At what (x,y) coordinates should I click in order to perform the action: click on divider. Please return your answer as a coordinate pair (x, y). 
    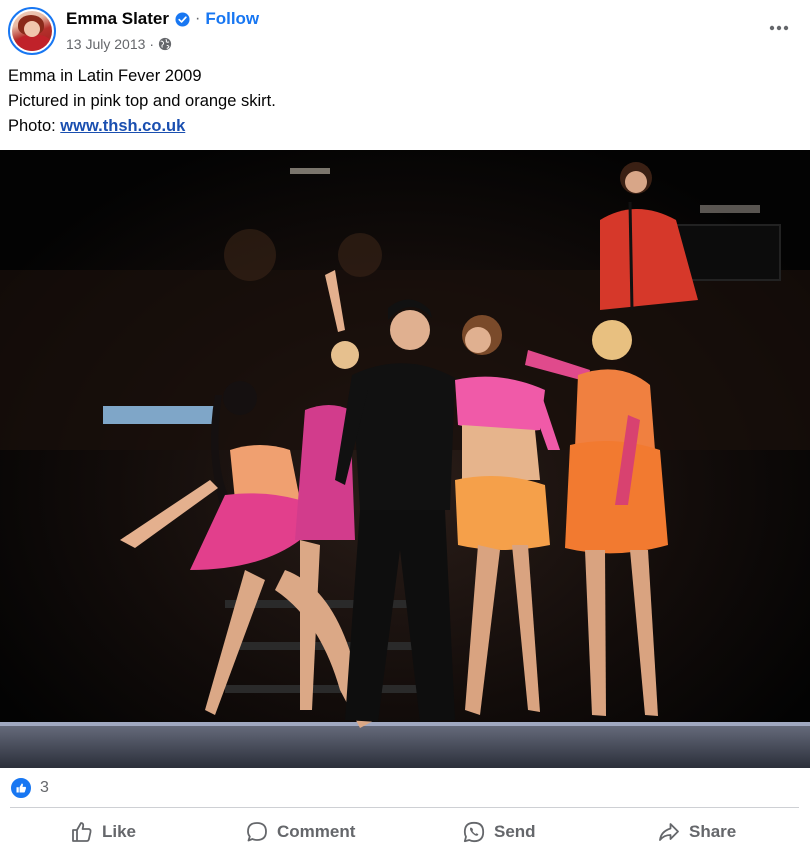
    Looking at the image, I should click on (404, 807).